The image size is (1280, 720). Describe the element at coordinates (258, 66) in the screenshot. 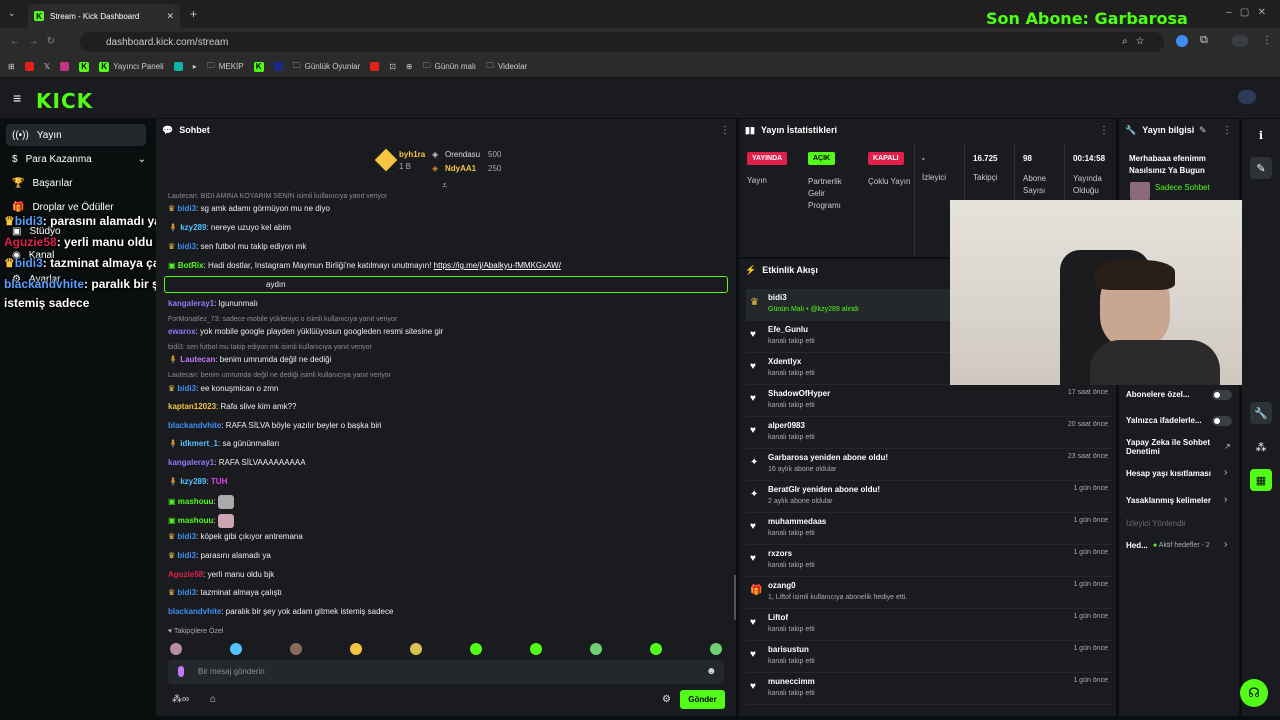

I see `kick-icon-2: K` at that location.